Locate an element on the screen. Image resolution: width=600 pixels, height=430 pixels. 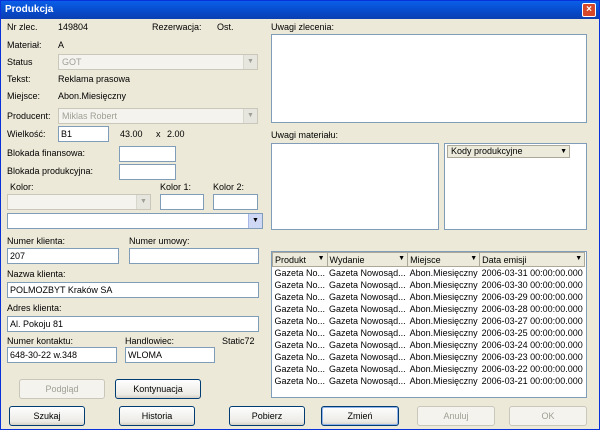
numer-kontaktu-input: 648-30-22 w.348 is located at coordinates (62, 355).